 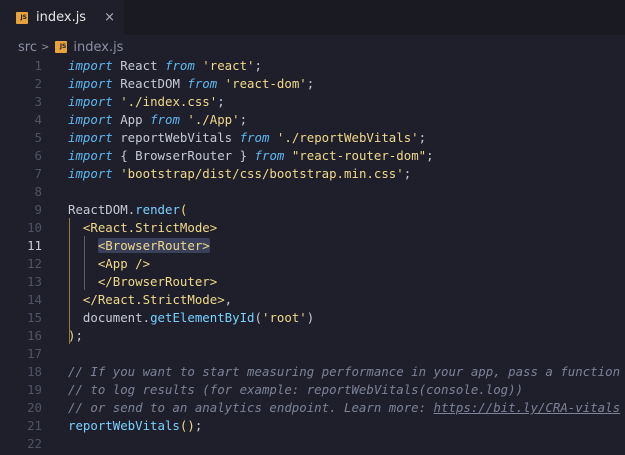 What do you see at coordinates (355, 155) in the screenshot?
I see `code-token: "react-router-dom"` at bounding box center [355, 155].